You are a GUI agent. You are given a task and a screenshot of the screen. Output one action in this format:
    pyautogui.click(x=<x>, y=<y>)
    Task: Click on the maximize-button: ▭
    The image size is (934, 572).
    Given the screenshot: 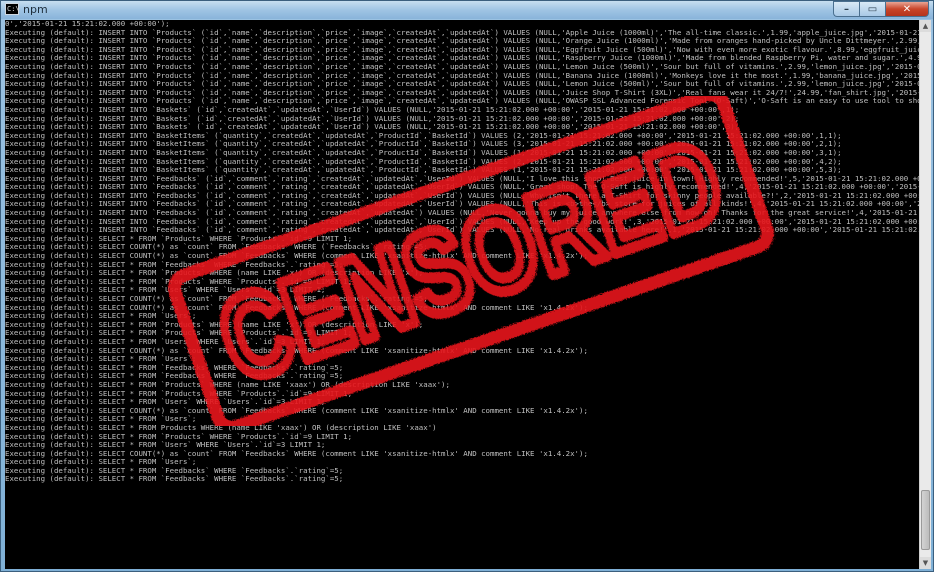 What is the action you would take?
    pyautogui.click(x=872, y=9)
    